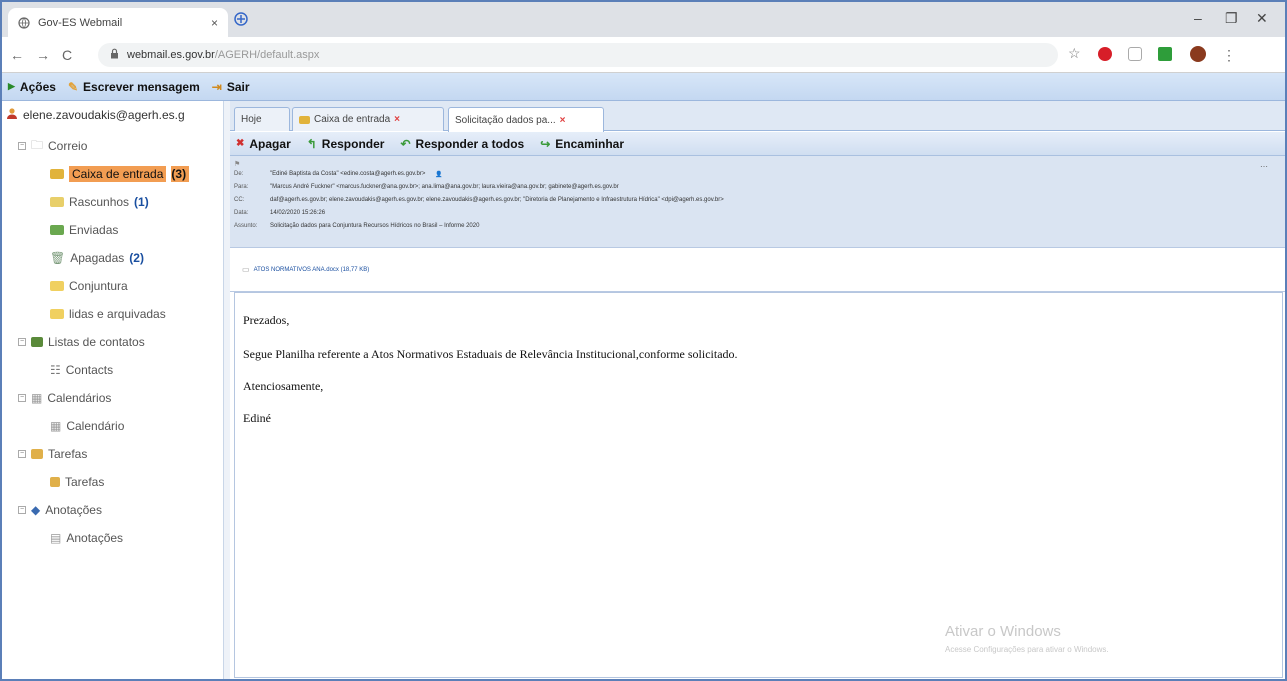 Image resolution: width=1287 pixels, height=681 pixels. I want to click on pencil-icon: ✎, so click(73, 86).